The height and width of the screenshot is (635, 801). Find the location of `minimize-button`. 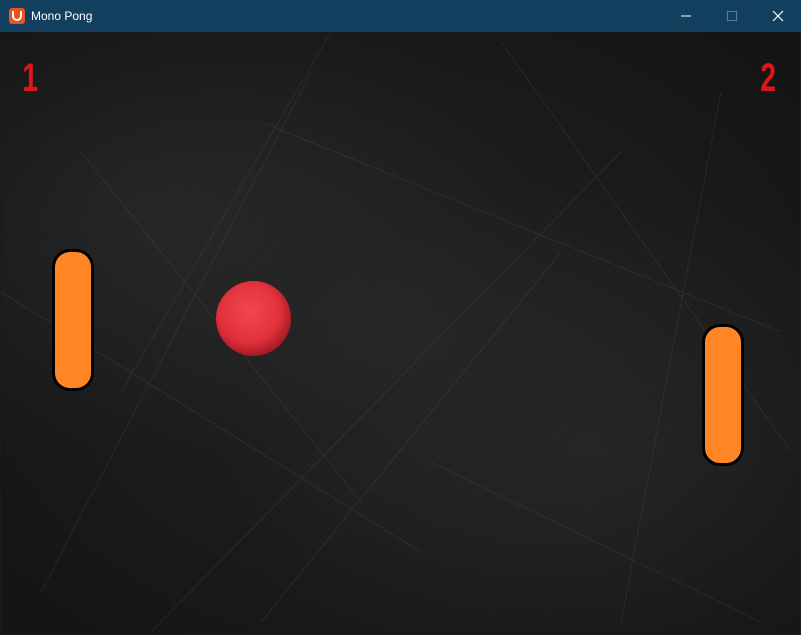

minimize-button is located at coordinates (686, 16).